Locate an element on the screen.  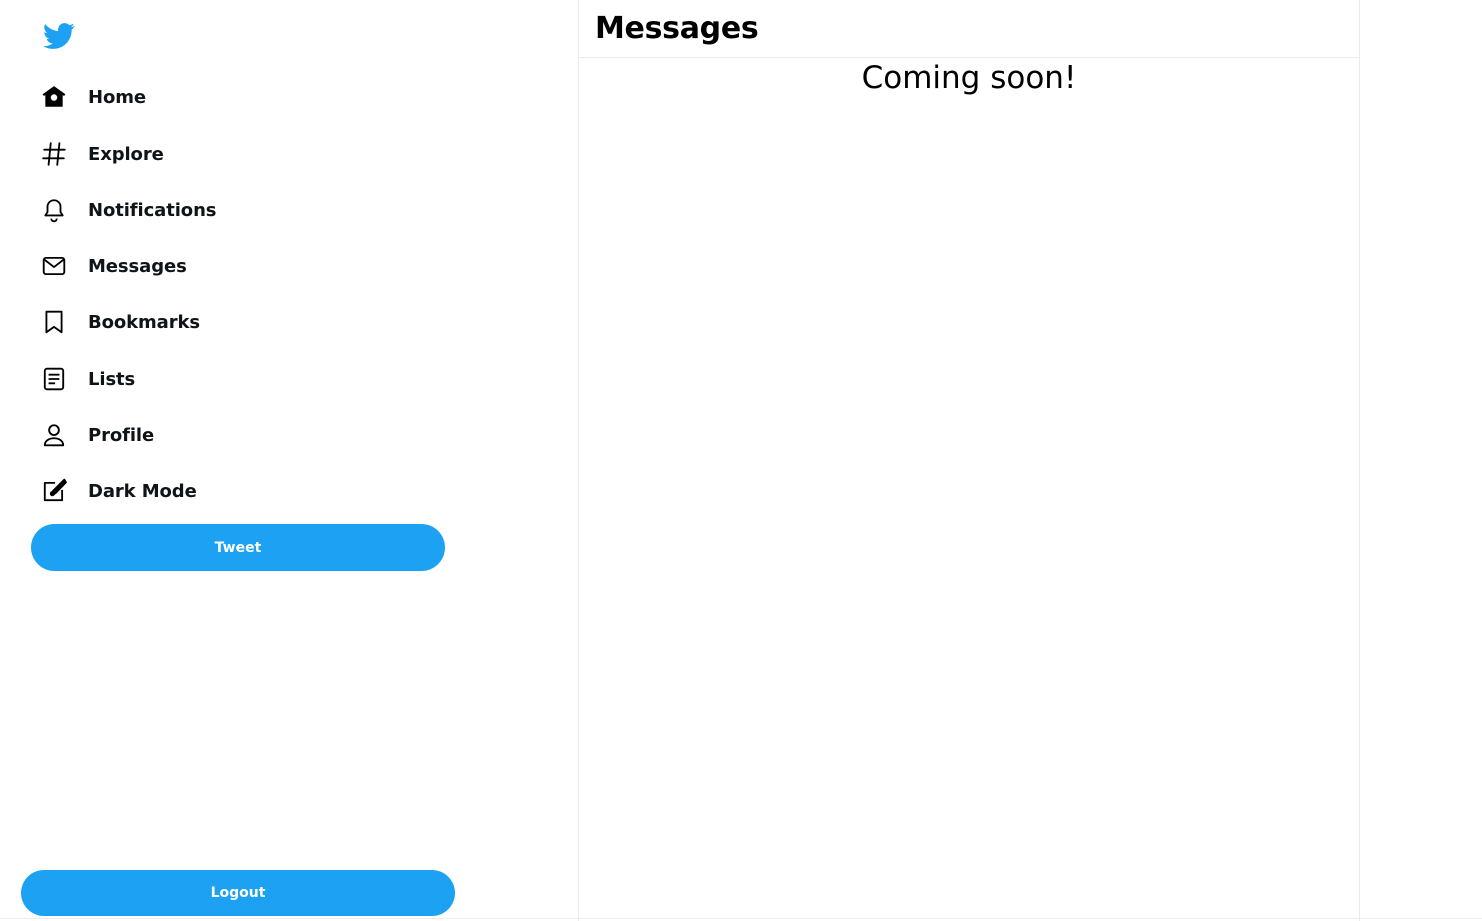
sidebar-item-messages: Messages is located at coordinates (113, 266).